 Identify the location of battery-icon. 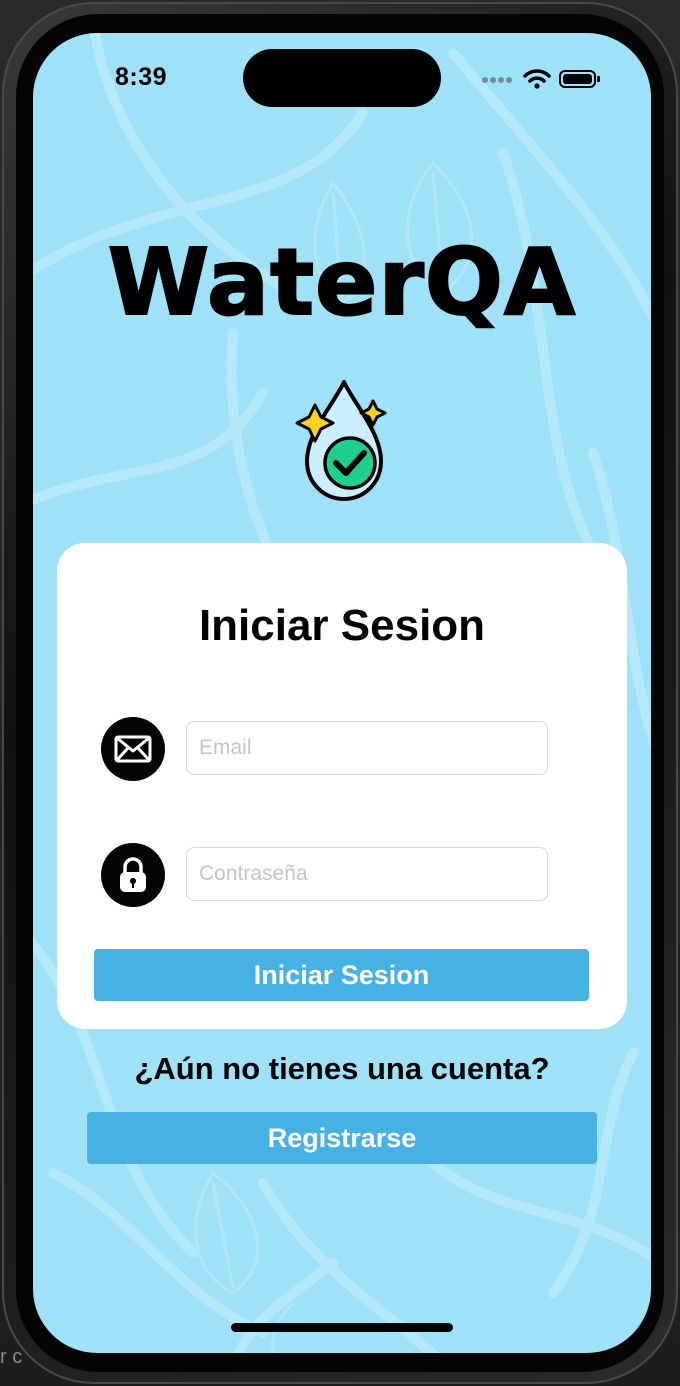
(579, 79).